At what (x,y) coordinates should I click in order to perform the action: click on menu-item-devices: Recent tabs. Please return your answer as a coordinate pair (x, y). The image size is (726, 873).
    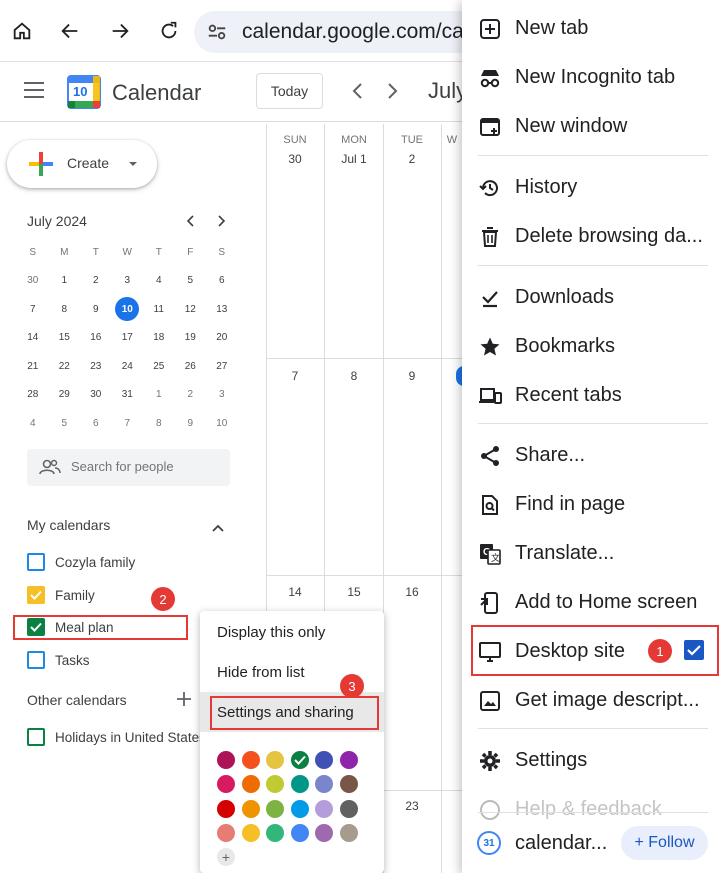
    Looking at the image, I should click on (594, 395).